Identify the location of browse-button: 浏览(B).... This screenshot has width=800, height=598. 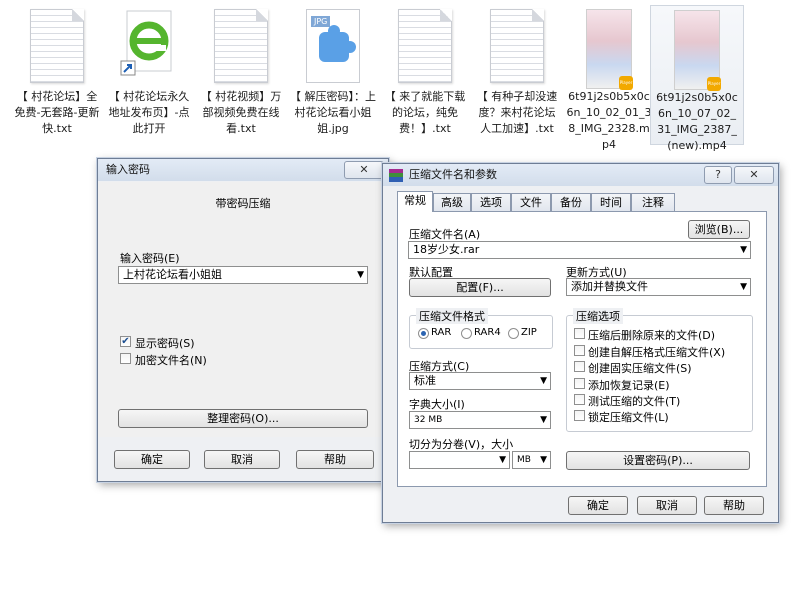
(719, 229).